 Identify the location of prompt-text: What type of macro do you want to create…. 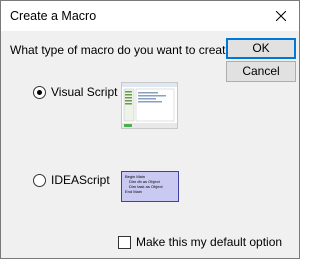
(124, 50).